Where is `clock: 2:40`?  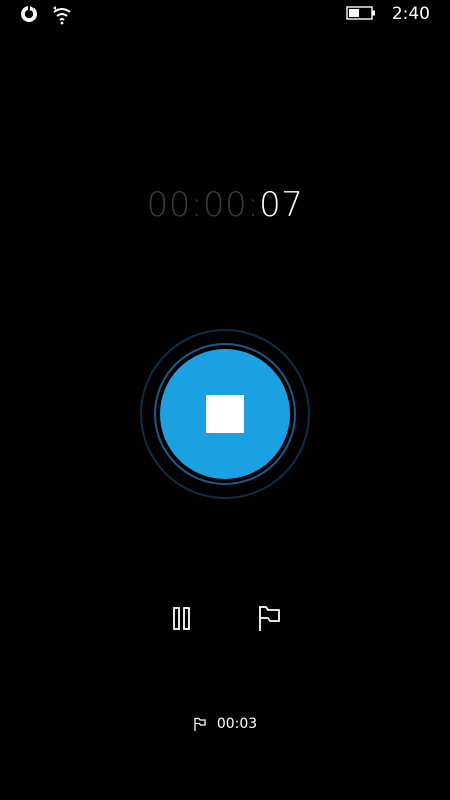 clock: 2:40 is located at coordinates (410, 14).